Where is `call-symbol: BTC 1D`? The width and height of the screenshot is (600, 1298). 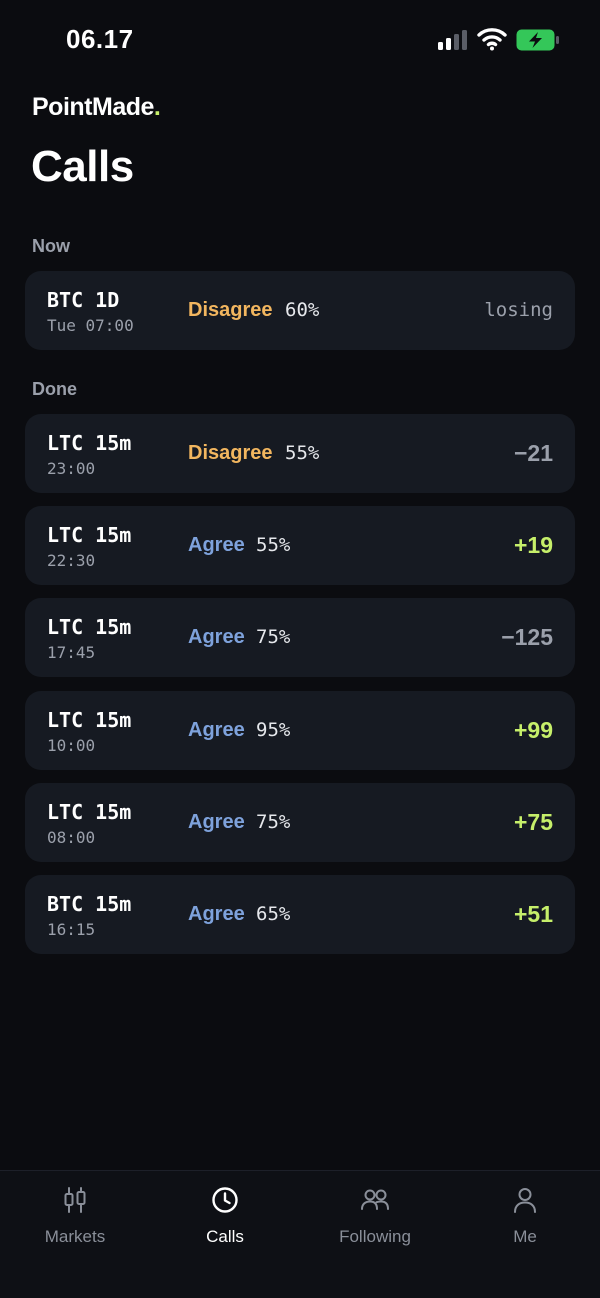 call-symbol: BTC 1D is located at coordinates (83, 300).